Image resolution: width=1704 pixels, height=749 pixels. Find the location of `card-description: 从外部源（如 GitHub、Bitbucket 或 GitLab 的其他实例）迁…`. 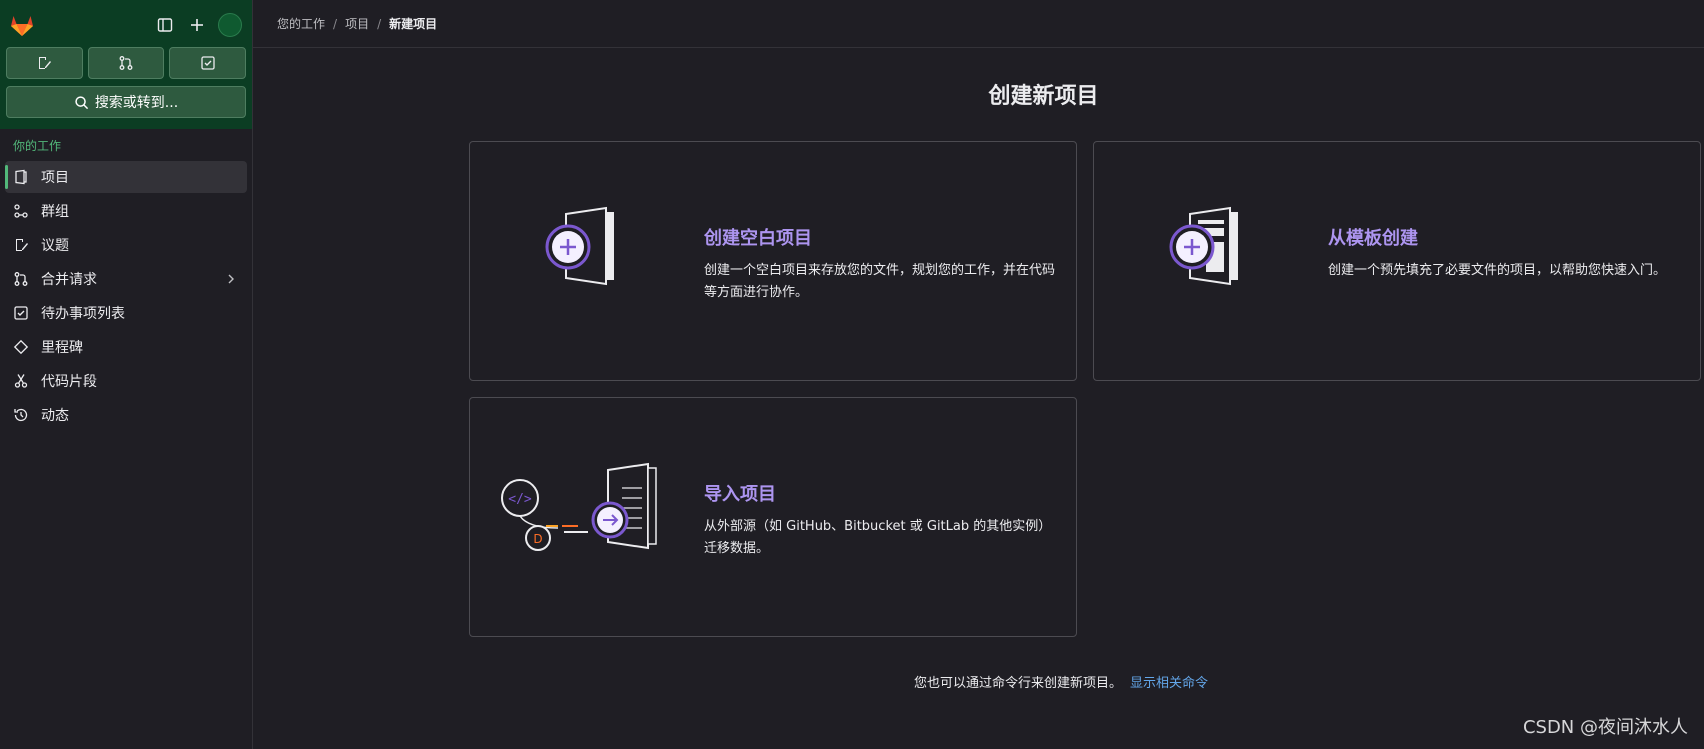

card-description: 从外部源（如 GitHub、Bitbucket 或 GitLab 的其他实例）迁… is located at coordinates (878, 537).